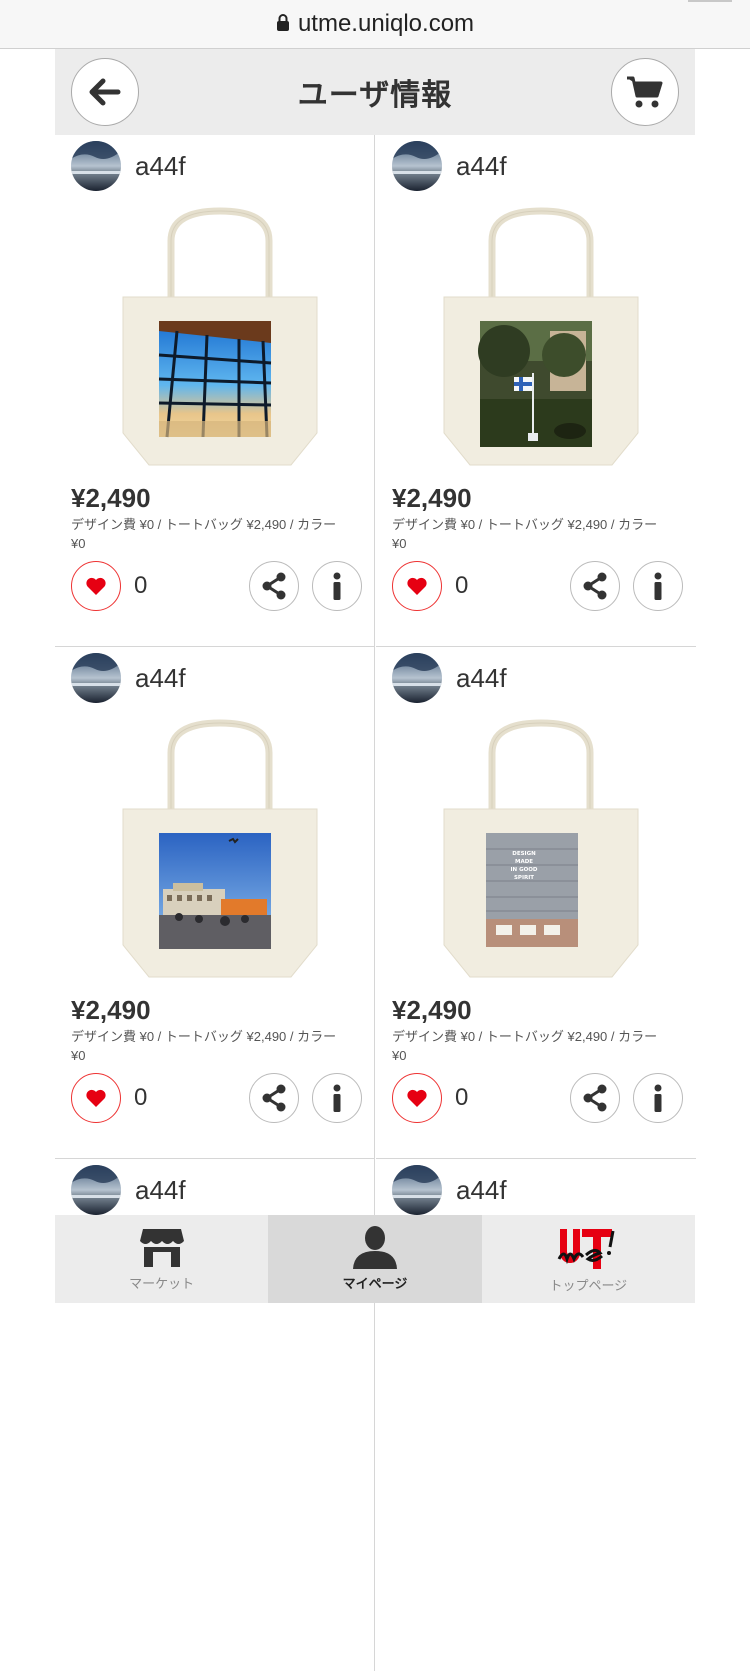 This screenshot has height=1671, width=750. Describe the element at coordinates (283, 24) in the screenshot. I see `lock-icon` at that location.